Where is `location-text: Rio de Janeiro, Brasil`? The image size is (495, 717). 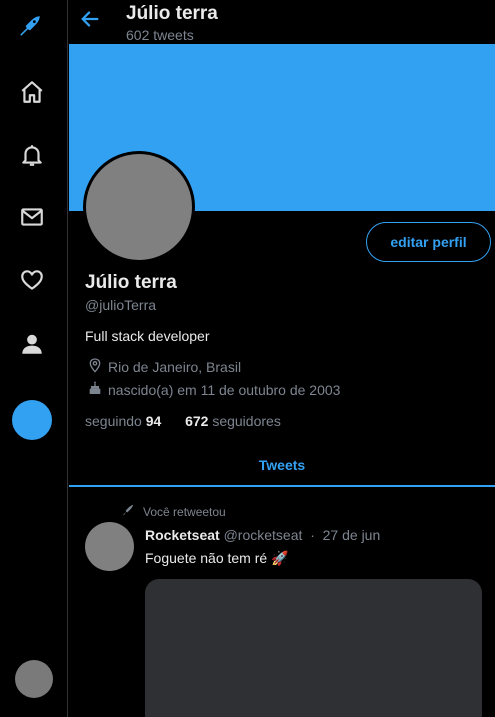 location-text: Rio de Janeiro, Brasil is located at coordinates (175, 366).